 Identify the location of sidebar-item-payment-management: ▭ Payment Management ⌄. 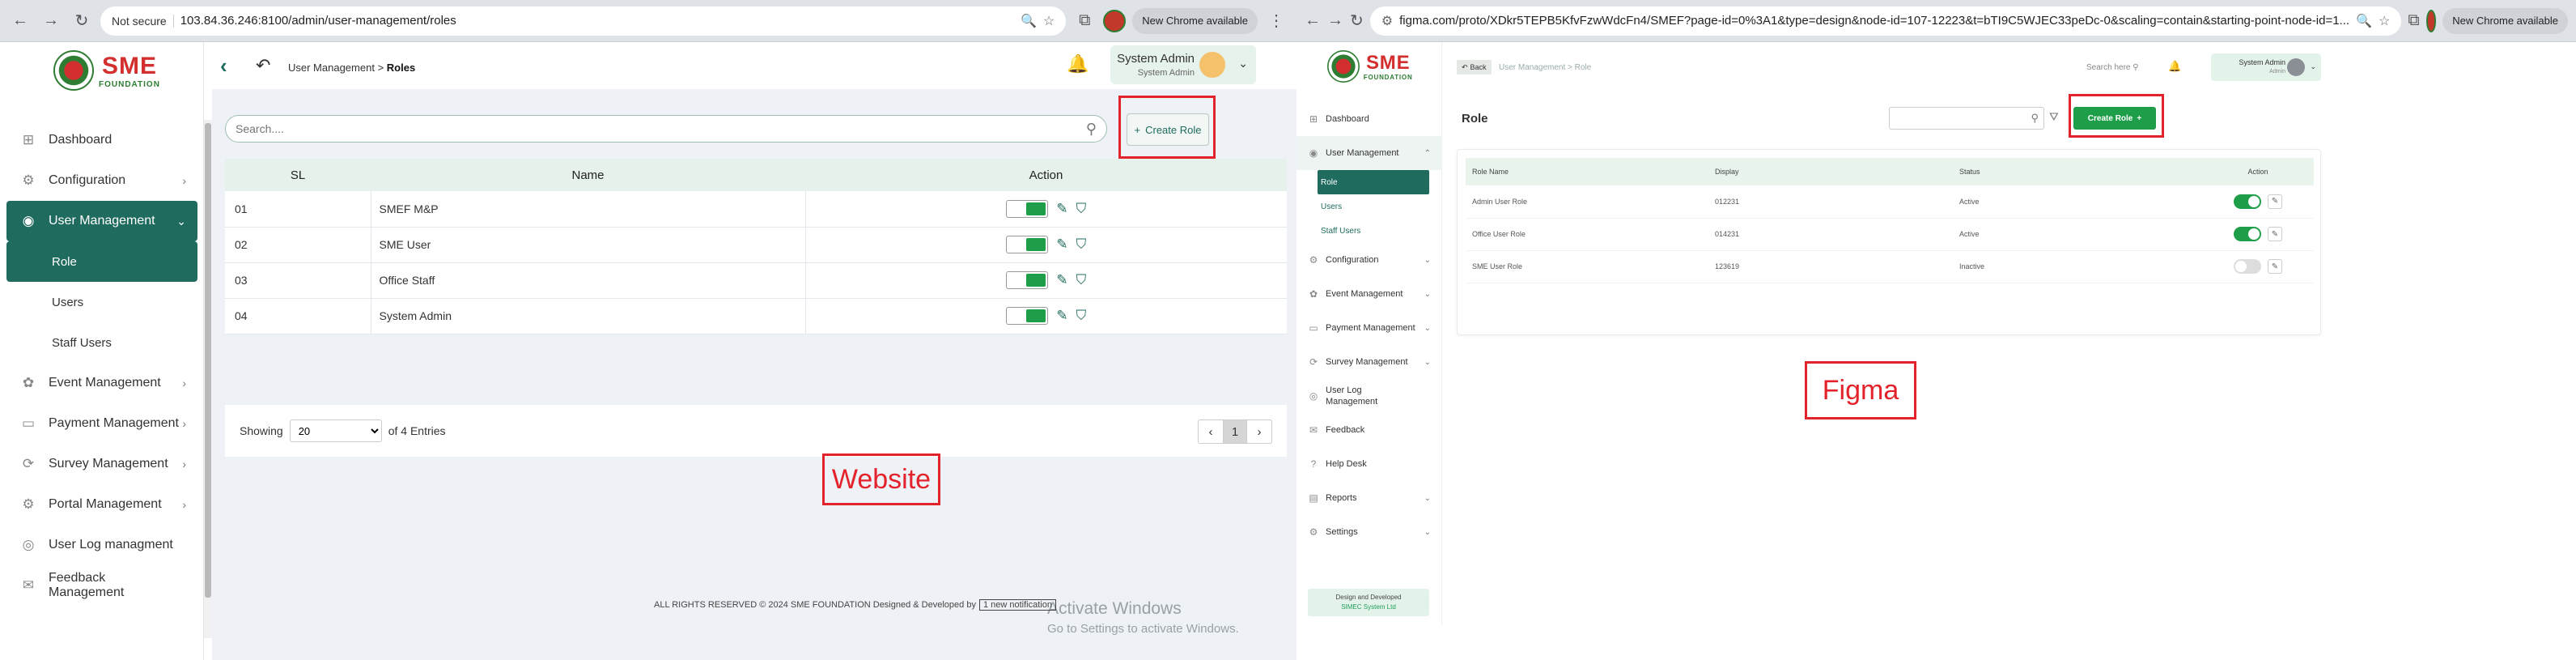
(1369, 328).